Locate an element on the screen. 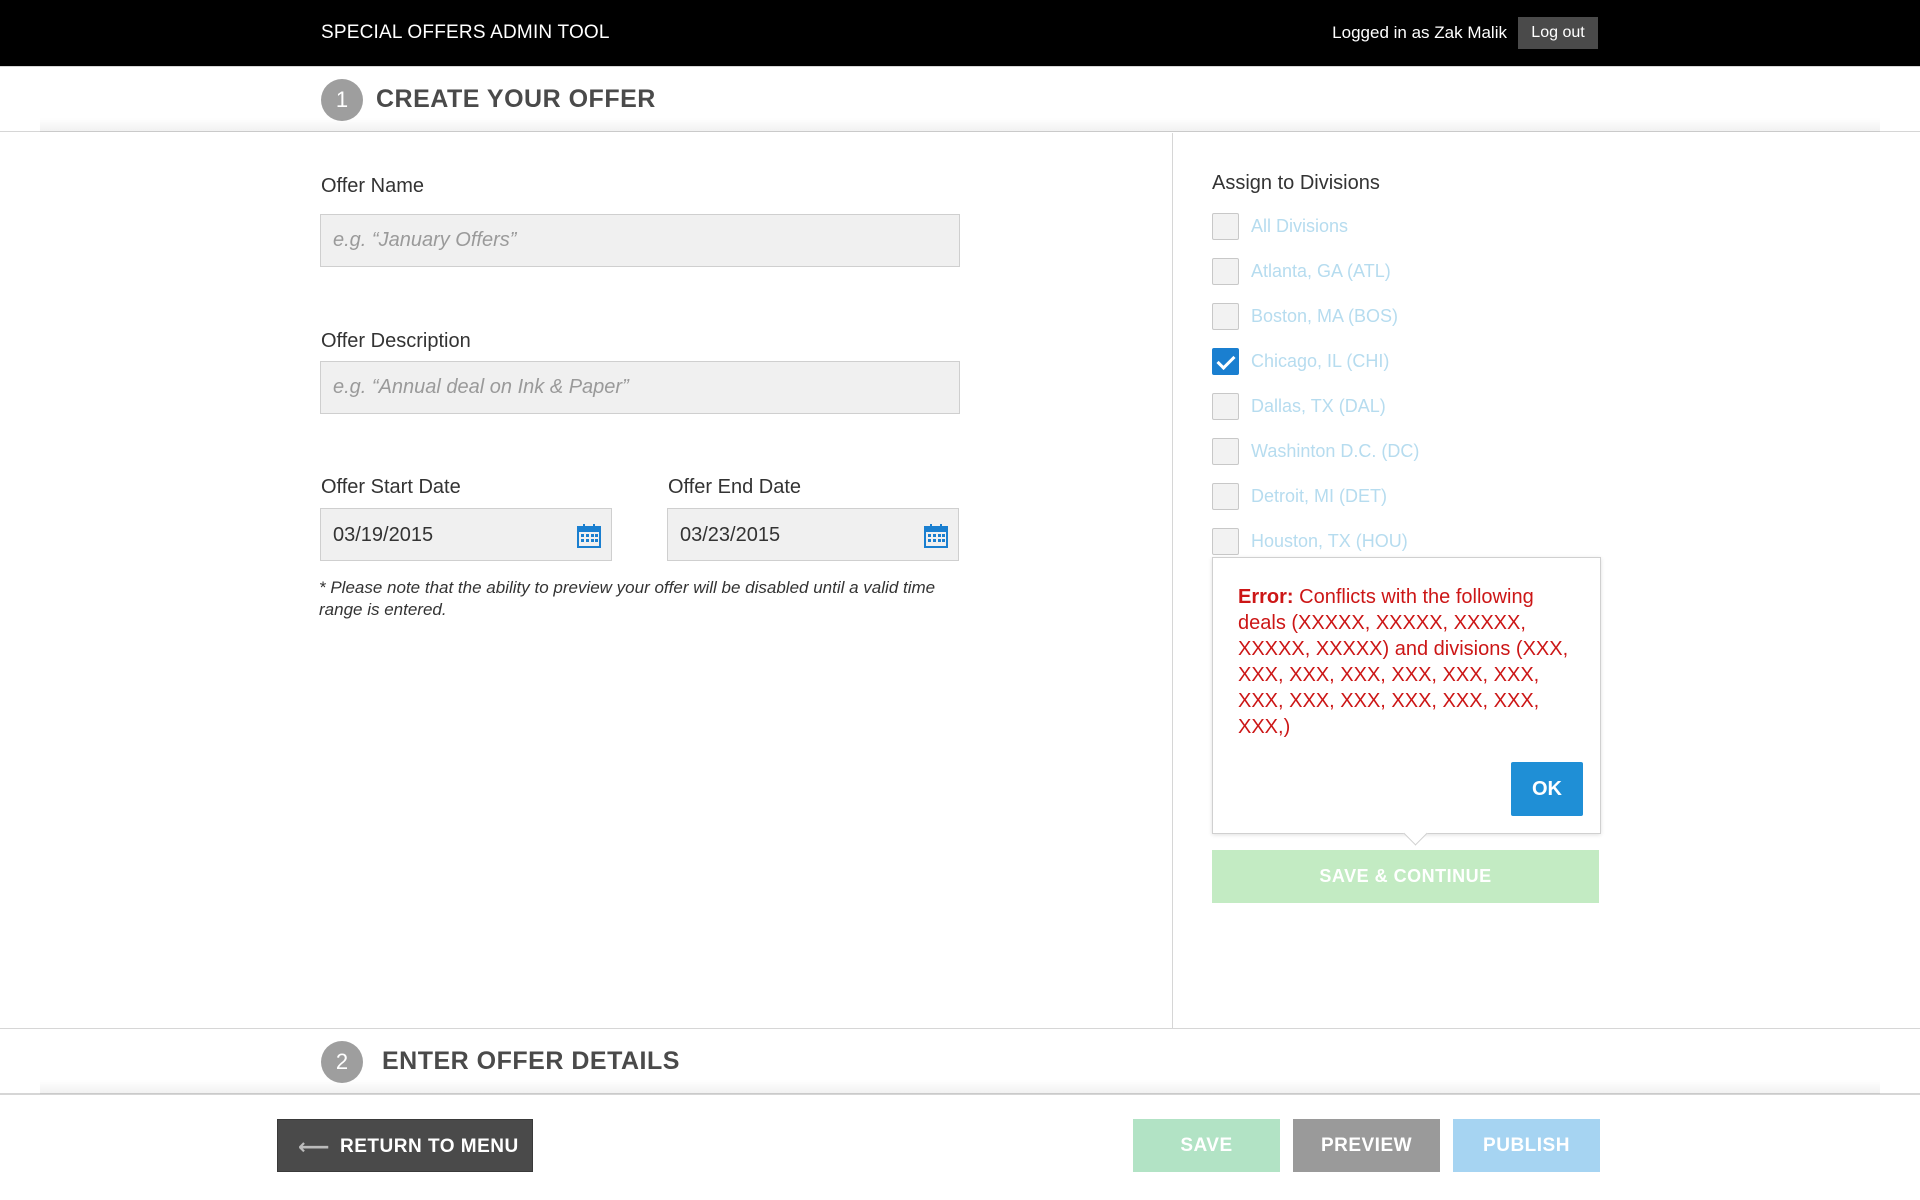 Image resolution: width=1920 pixels, height=1200 pixels. divisions-heading: Assign to Divisions is located at coordinates (1296, 183).